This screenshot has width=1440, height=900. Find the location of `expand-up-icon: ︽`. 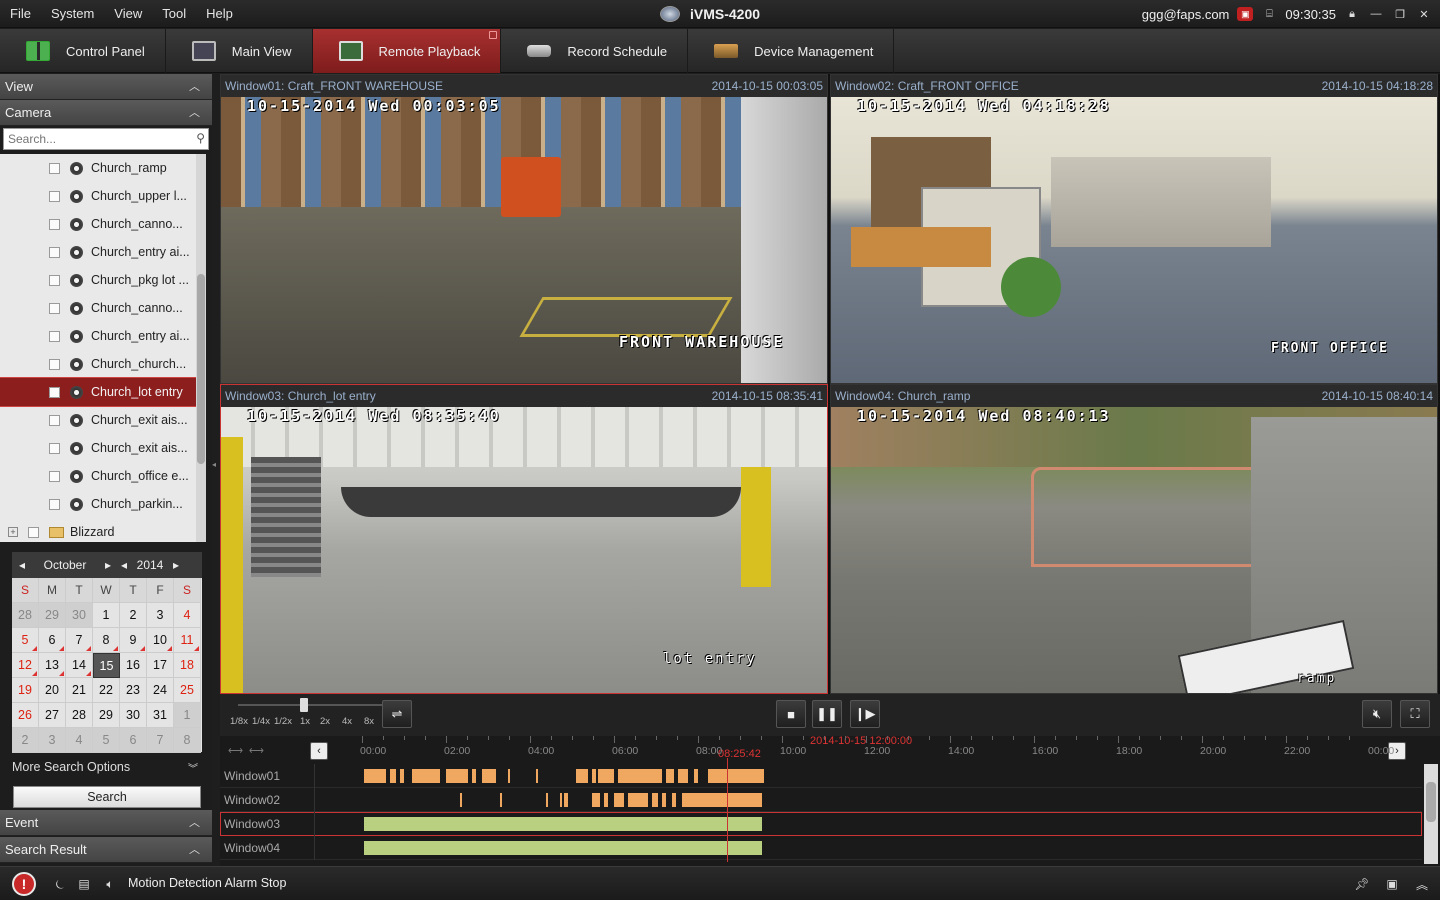

expand-up-icon: ︽ is located at coordinates (1422, 884).